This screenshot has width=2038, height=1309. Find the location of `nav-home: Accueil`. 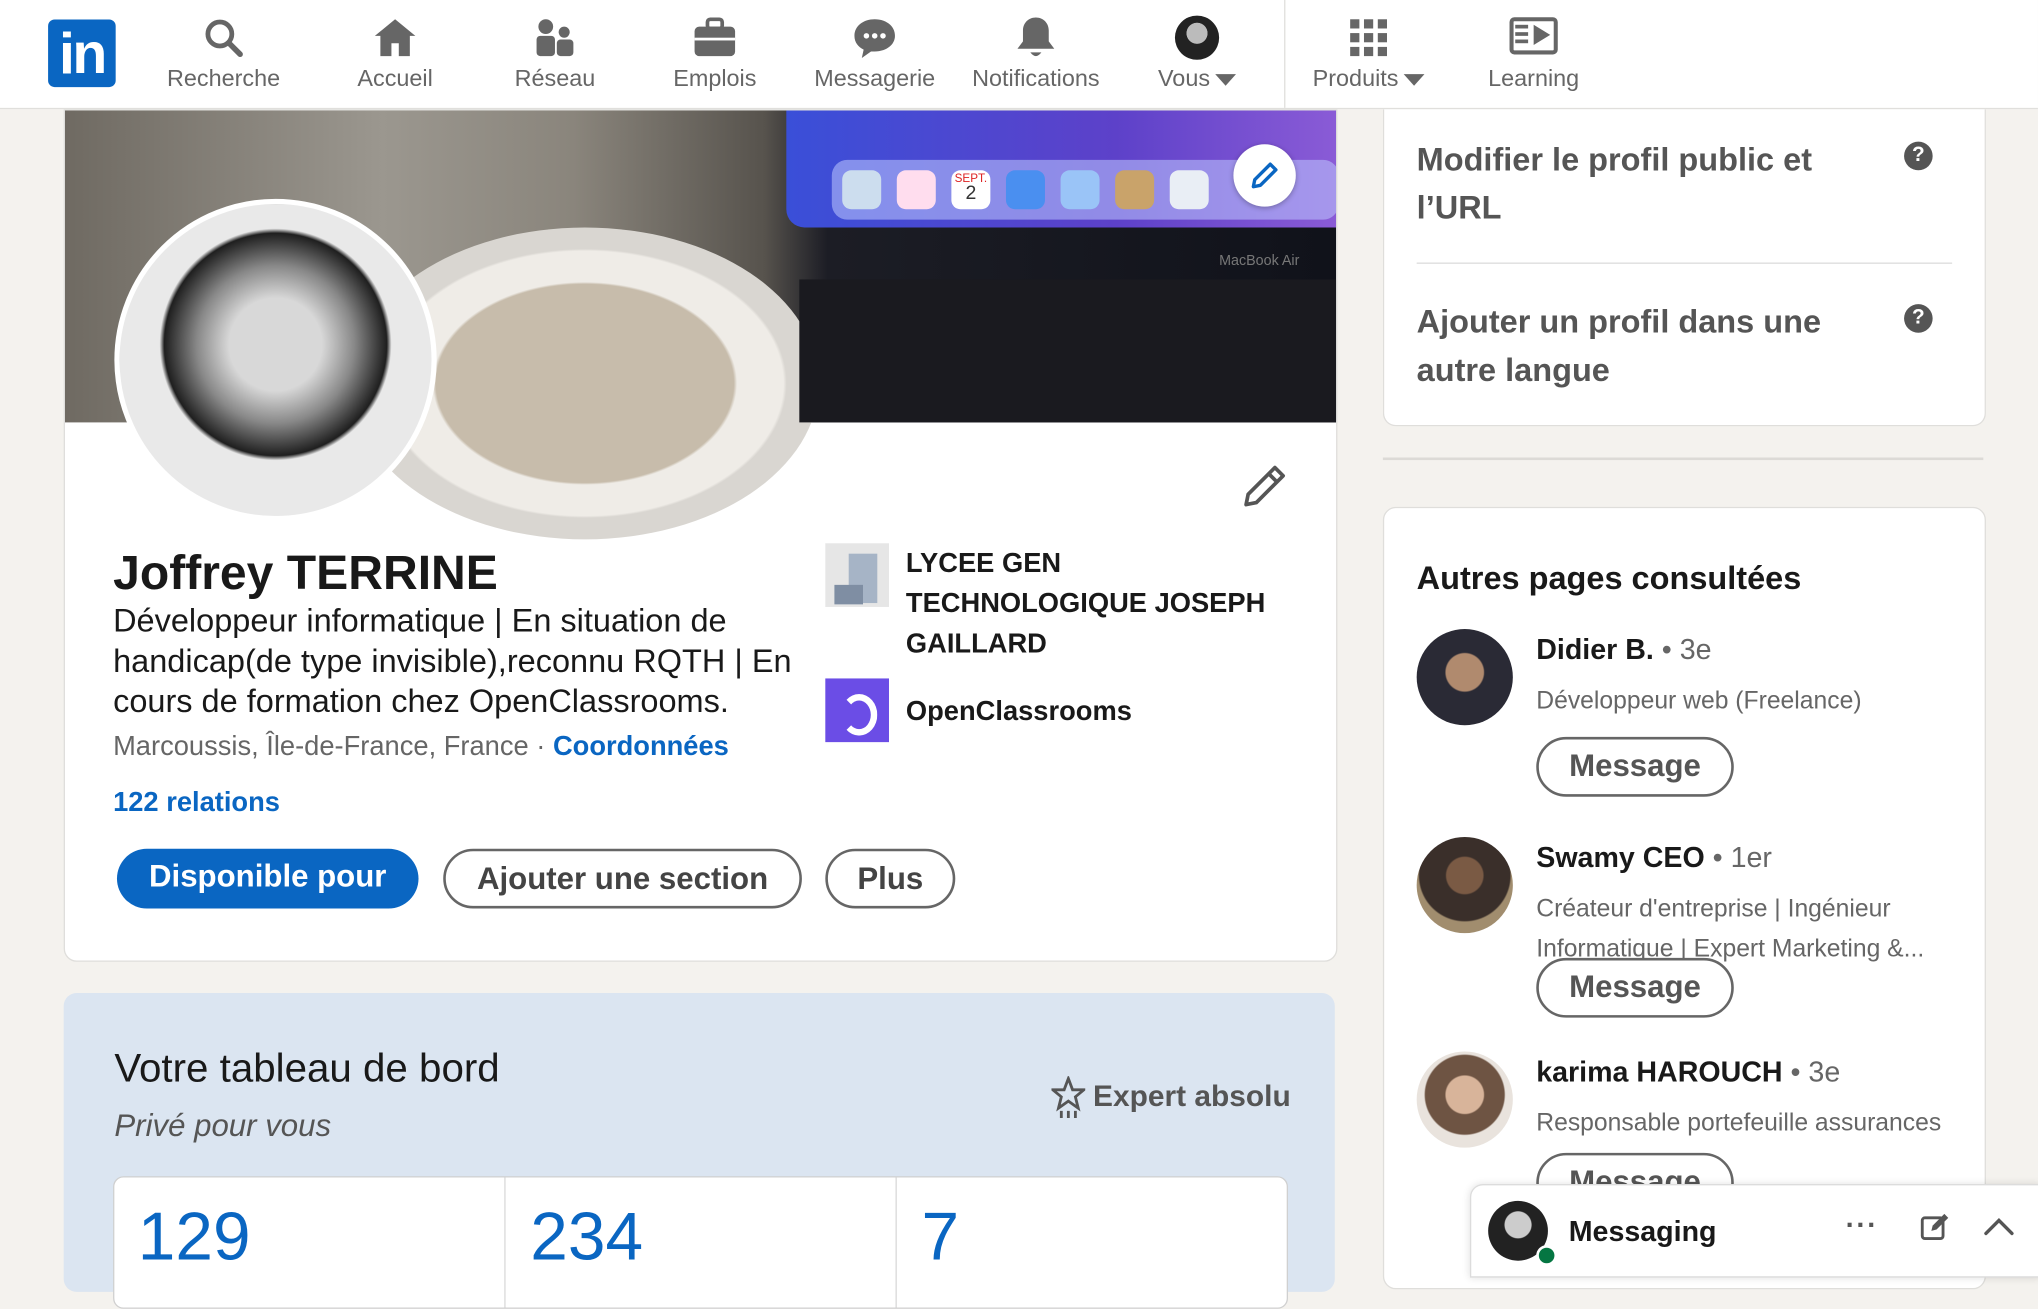

nav-home: Accueil is located at coordinates (395, 55).